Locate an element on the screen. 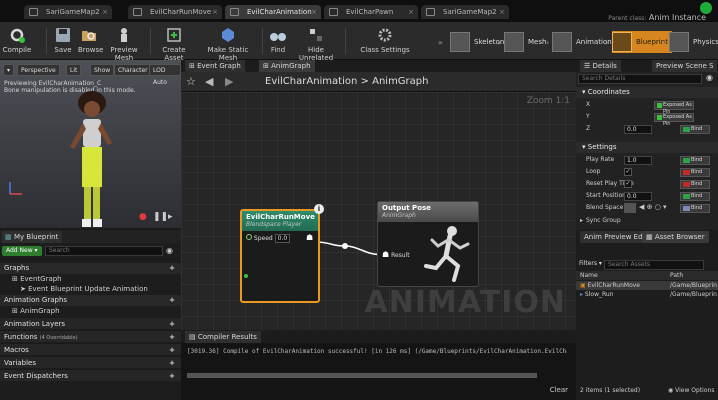 The image size is (718, 400). anim-graph-item: ⊞ AnimGraph is located at coordinates (36, 311).